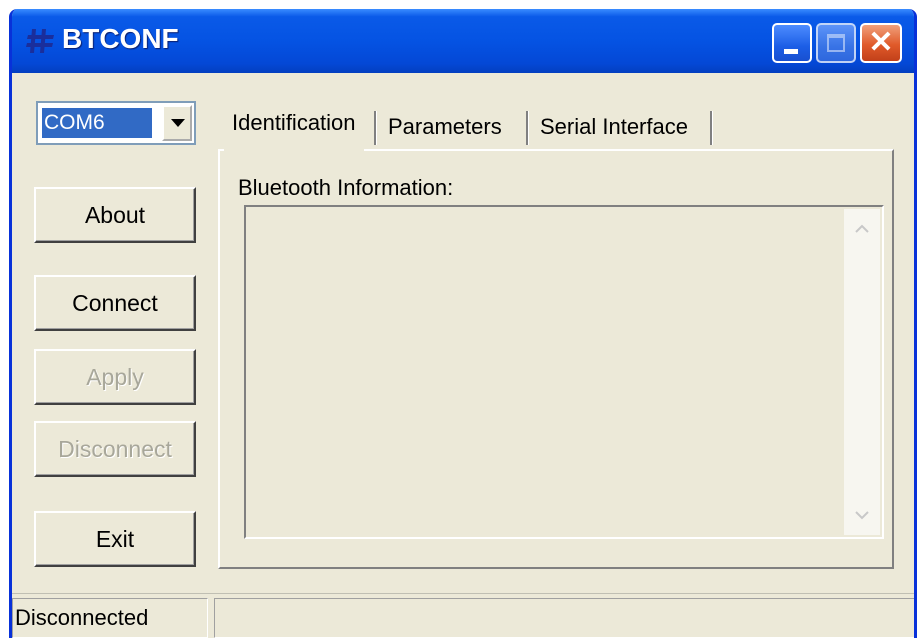  What do you see at coordinates (40, 41) in the screenshot?
I see `app-logo-icon` at bounding box center [40, 41].